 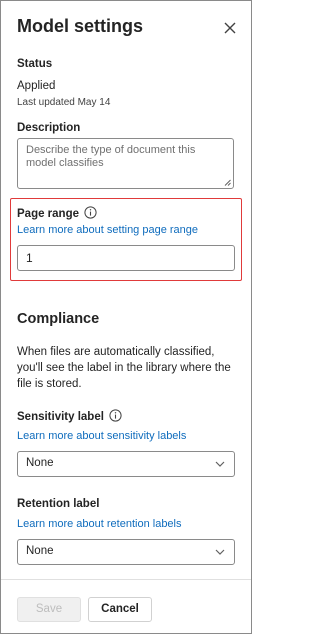 What do you see at coordinates (40, 463) in the screenshot?
I see `sensitivity-selected-value: None` at bounding box center [40, 463].